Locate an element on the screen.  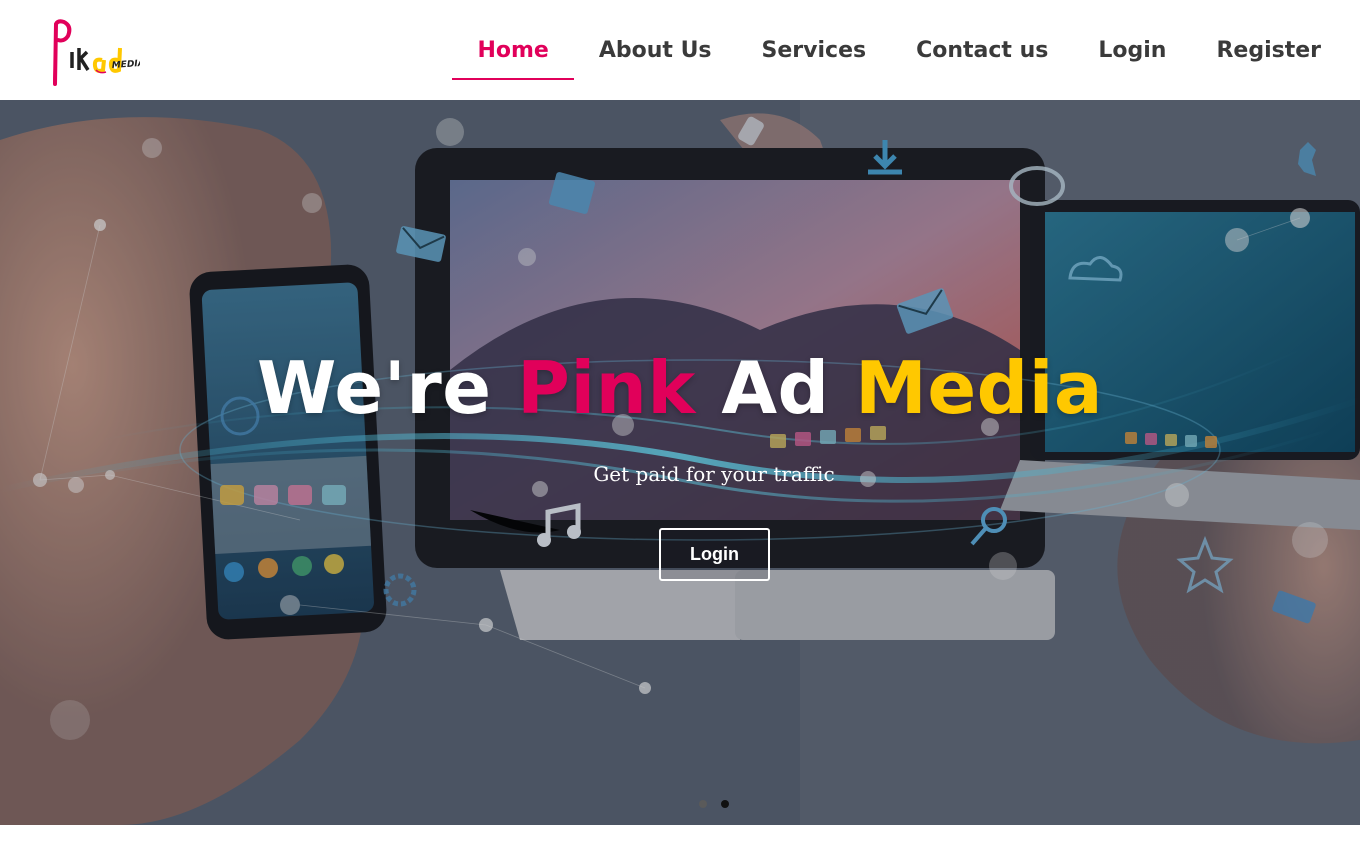
svg-text: MEDIA is located at coordinates (126, 65).